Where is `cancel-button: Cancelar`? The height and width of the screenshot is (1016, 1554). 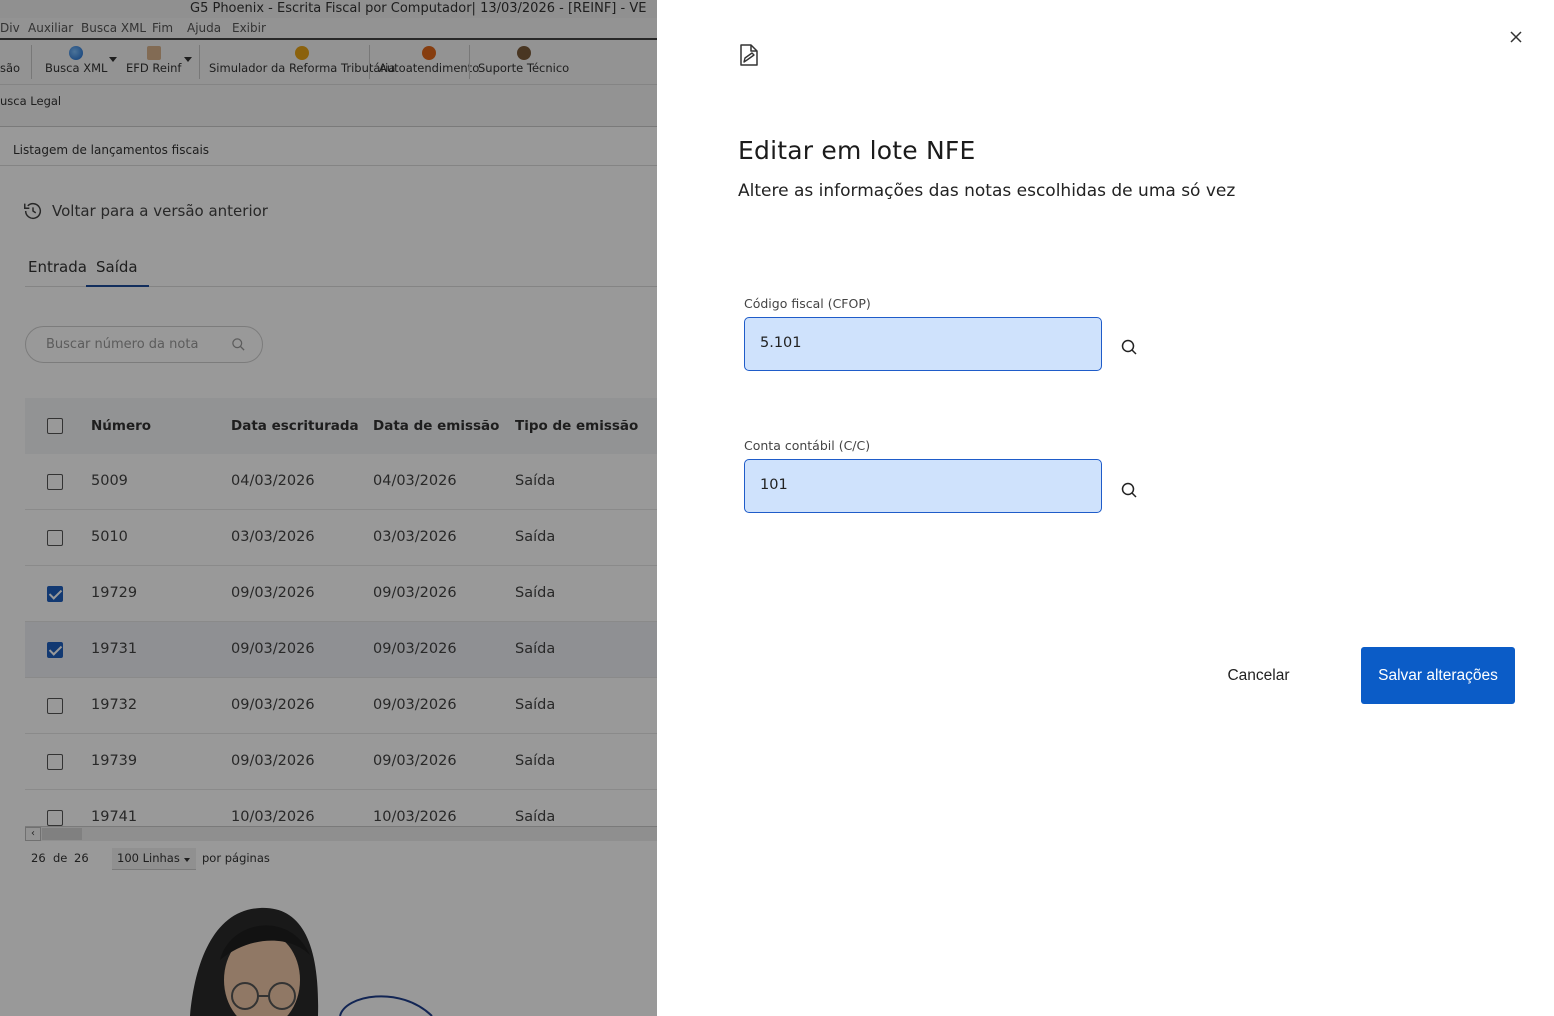 cancel-button: Cancelar is located at coordinates (1258, 676).